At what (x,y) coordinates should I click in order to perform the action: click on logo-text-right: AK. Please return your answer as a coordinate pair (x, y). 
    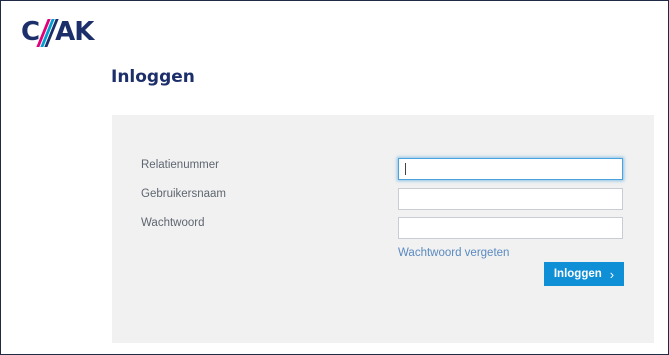
    Looking at the image, I should click on (74, 32).